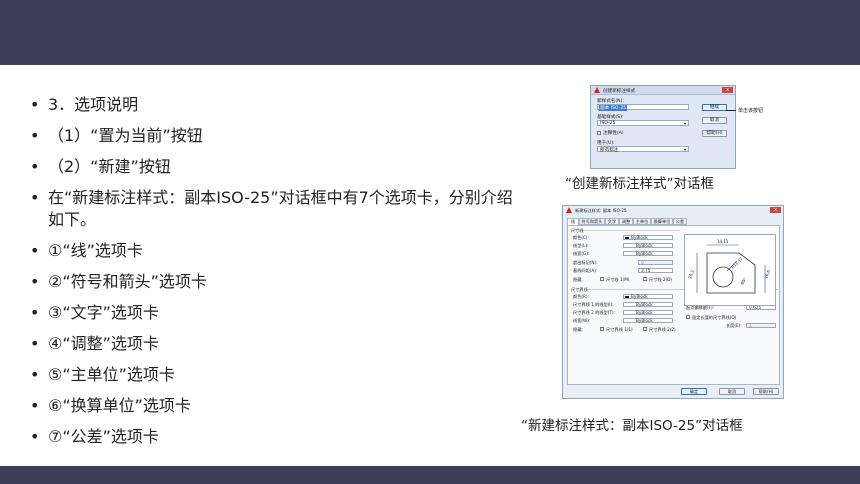  Describe the element at coordinates (648, 312) in the screenshot. I see `ext-linetype2-select: ByBlock` at that location.